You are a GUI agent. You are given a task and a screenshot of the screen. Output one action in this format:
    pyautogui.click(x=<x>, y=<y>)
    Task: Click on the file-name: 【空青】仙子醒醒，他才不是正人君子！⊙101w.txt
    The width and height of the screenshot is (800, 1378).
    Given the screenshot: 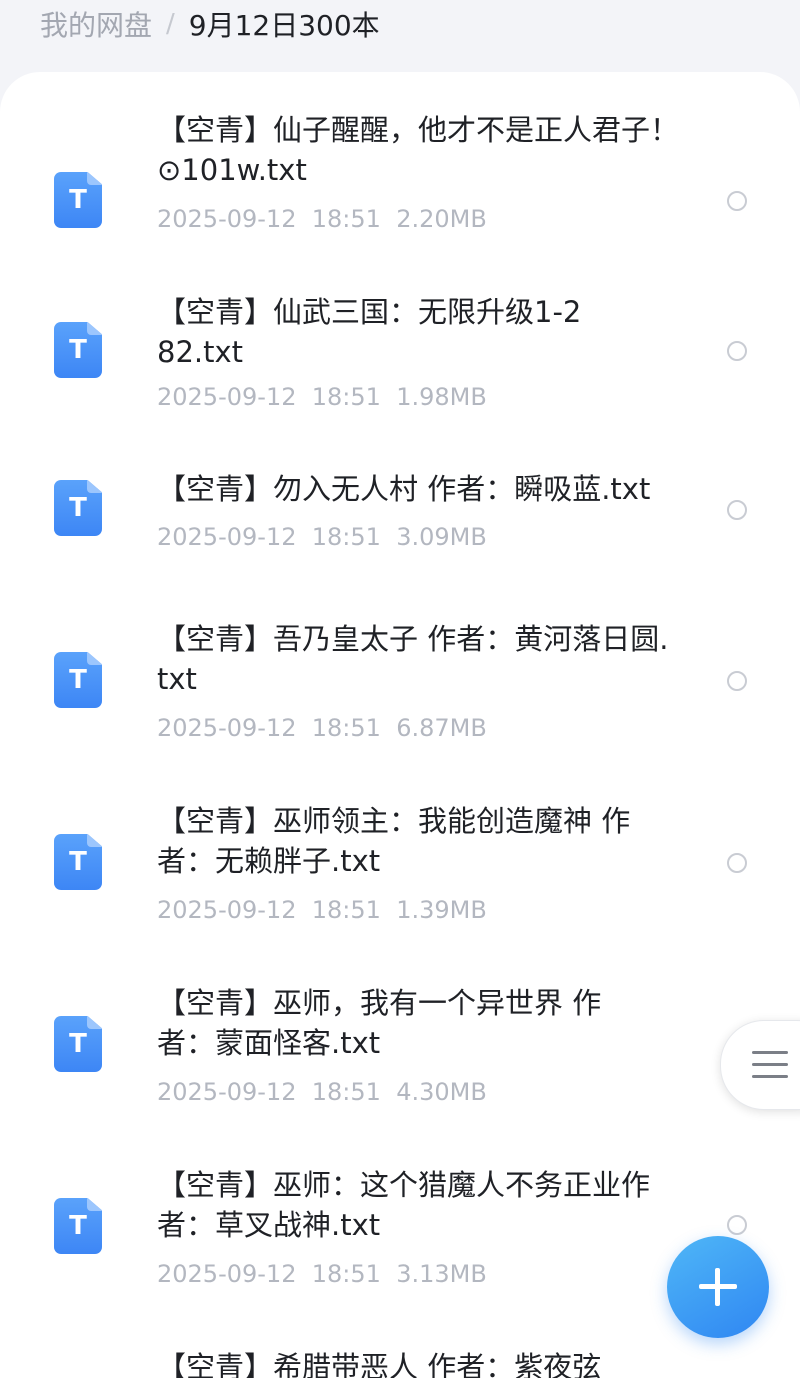 What is the action you would take?
    pyautogui.click(x=418, y=150)
    